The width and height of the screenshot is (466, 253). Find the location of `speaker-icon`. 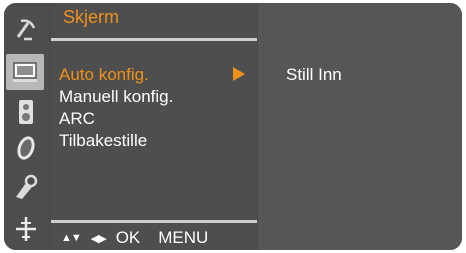

speaker-icon is located at coordinates (26, 112).